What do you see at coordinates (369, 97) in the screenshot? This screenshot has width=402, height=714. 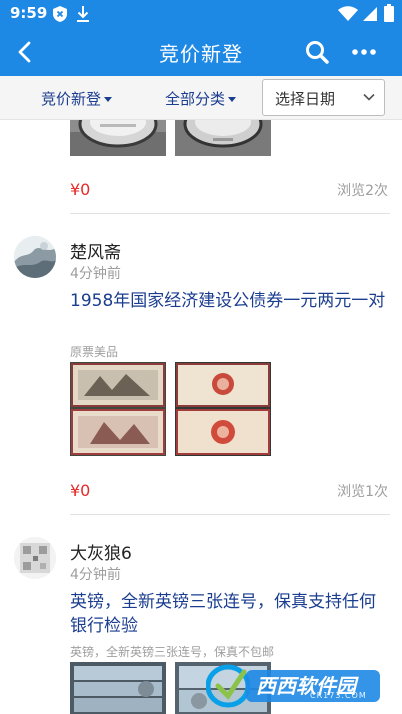 I see `chevron-down-icon` at bounding box center [369, 97].